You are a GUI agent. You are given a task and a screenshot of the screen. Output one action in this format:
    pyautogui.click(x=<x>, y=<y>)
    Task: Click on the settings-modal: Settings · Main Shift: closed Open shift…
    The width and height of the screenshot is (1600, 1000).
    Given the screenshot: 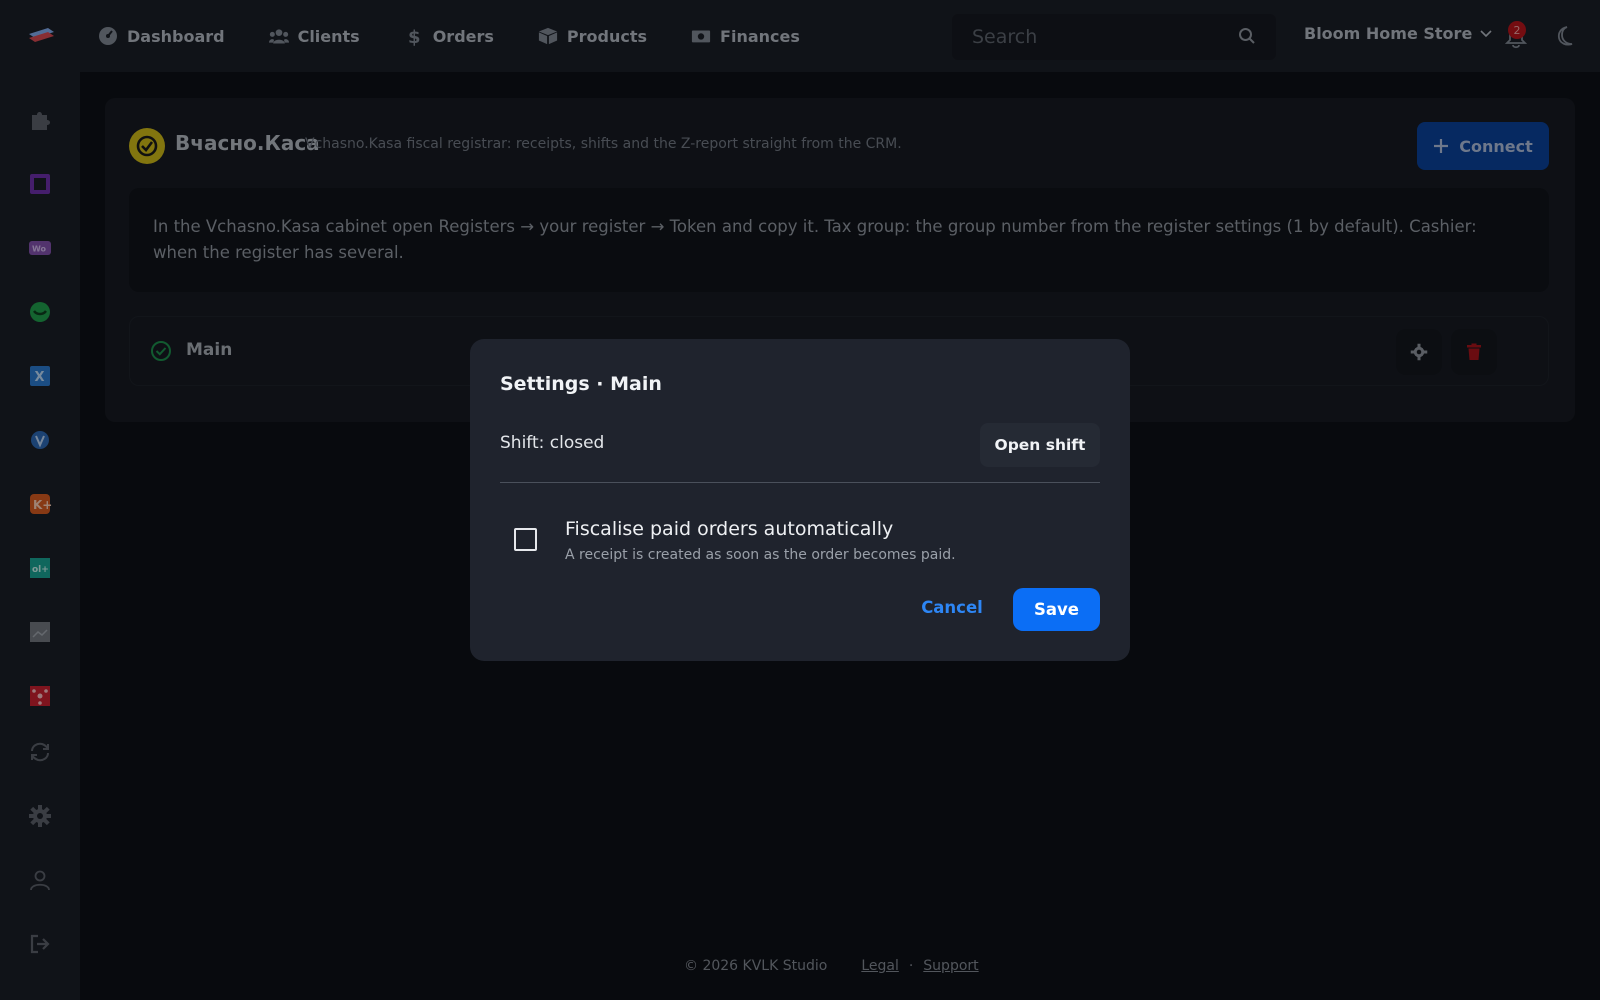 What is the action you would take?
    pyautogui.click(x=800, y=500)
    